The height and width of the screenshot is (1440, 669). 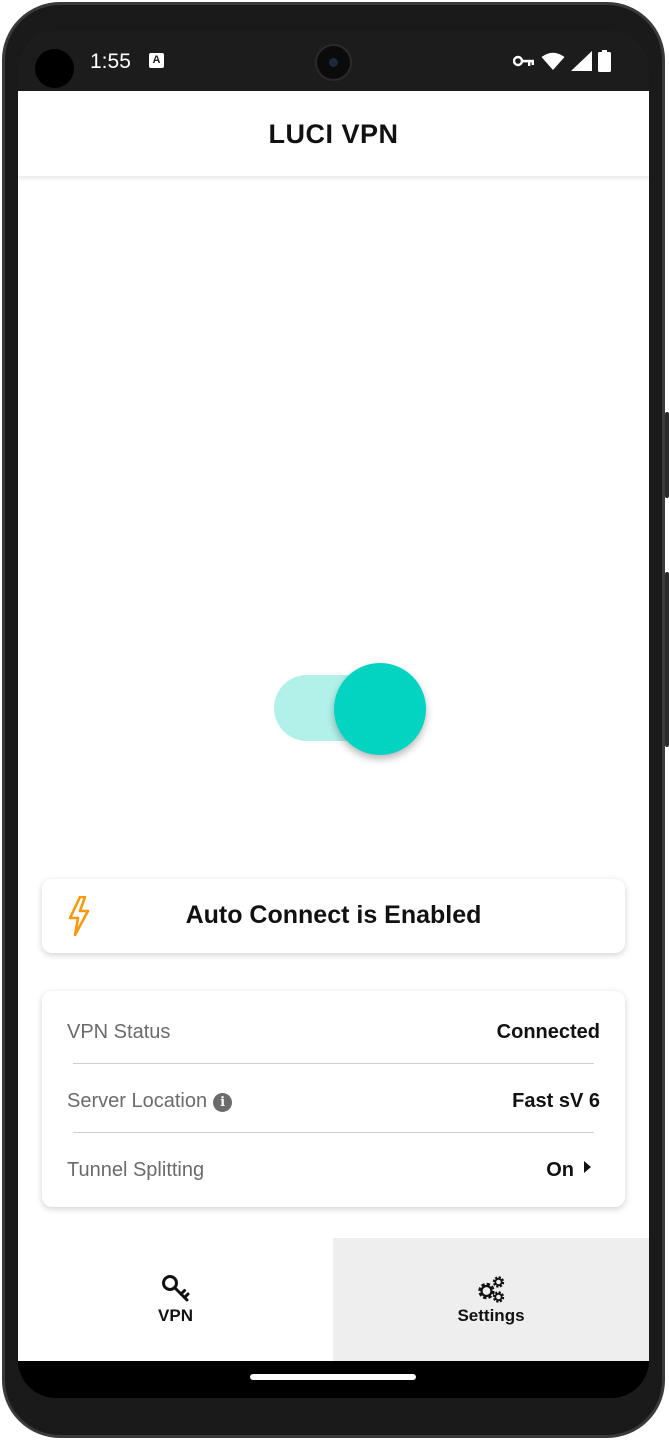 I want to click on nav-item-settings: Settings, so click(x=491, y=1299).